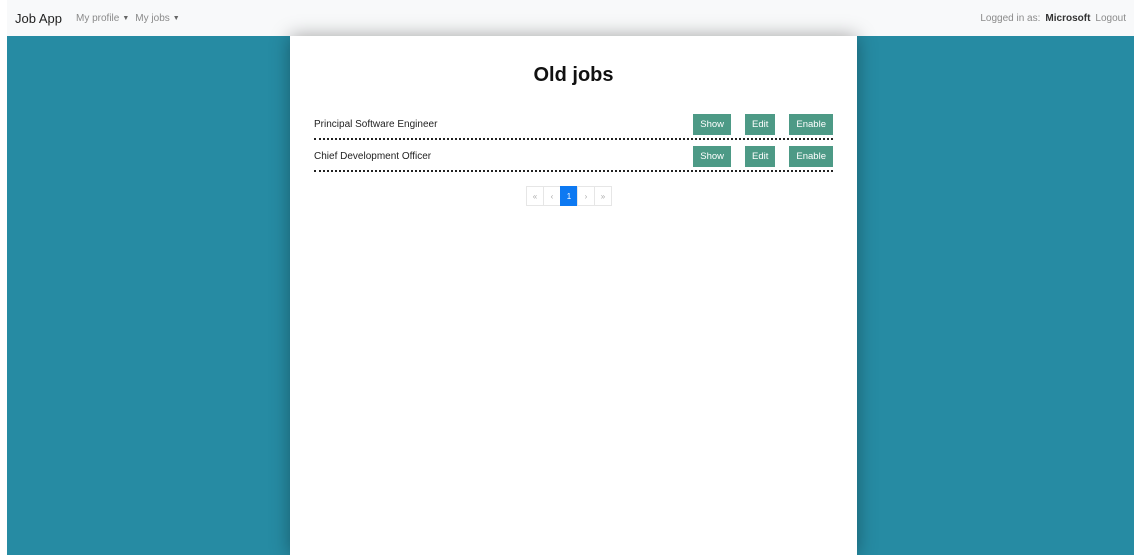 This screenshot has height=555, width=1134. I want to click on prev-page-button: ‹, so click(552, 196).